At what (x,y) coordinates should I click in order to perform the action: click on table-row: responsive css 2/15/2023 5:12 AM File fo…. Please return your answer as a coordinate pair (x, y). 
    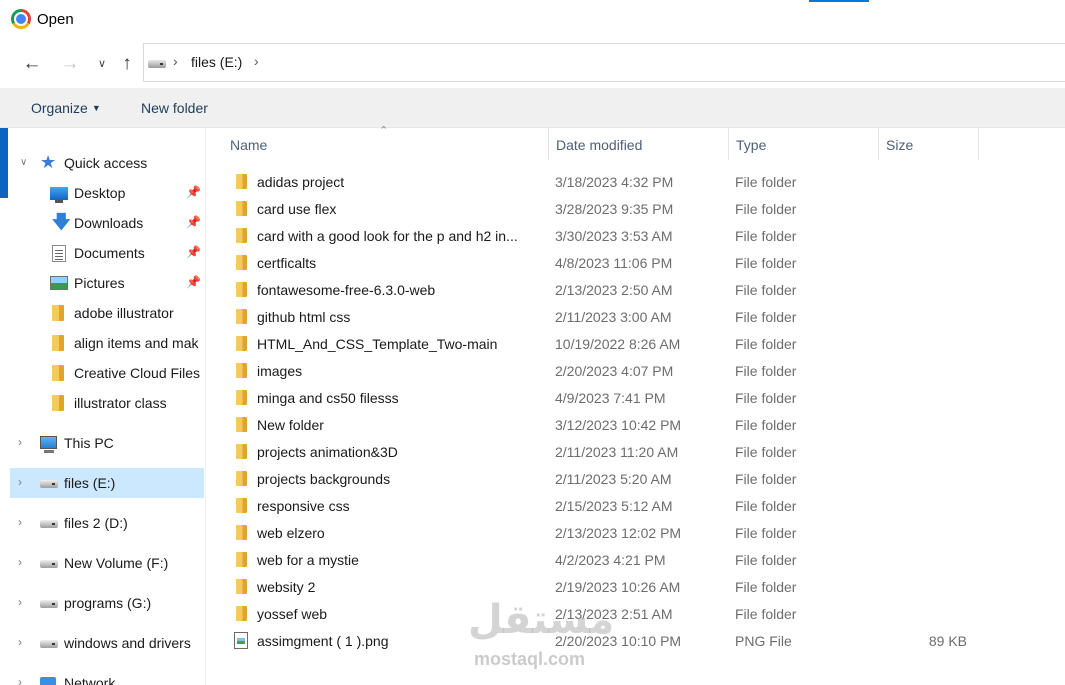
    Looking at the image, I should click on (609, 506).